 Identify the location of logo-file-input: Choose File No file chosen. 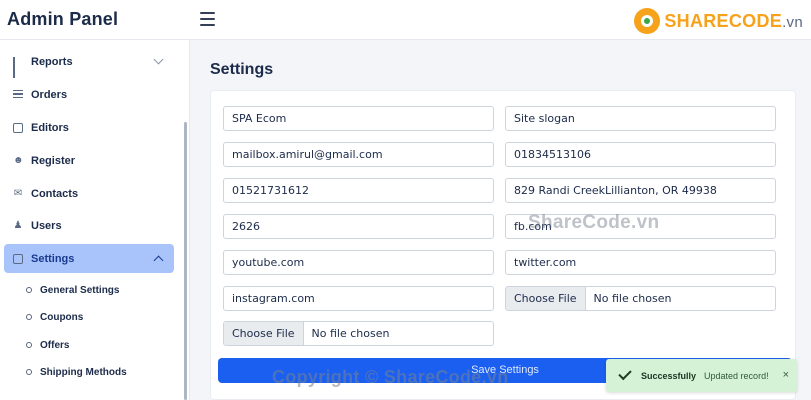
(640, 298).